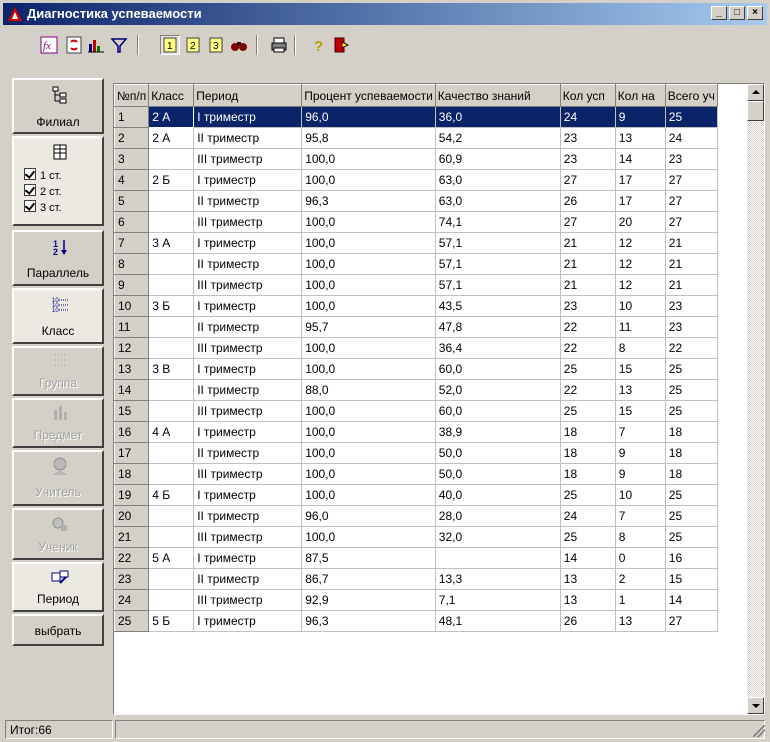  Describe the element at coordinates (385, 14) in the screenshot. I see `title-bar: Диагностика успеваемости _ □ ×` at that location.